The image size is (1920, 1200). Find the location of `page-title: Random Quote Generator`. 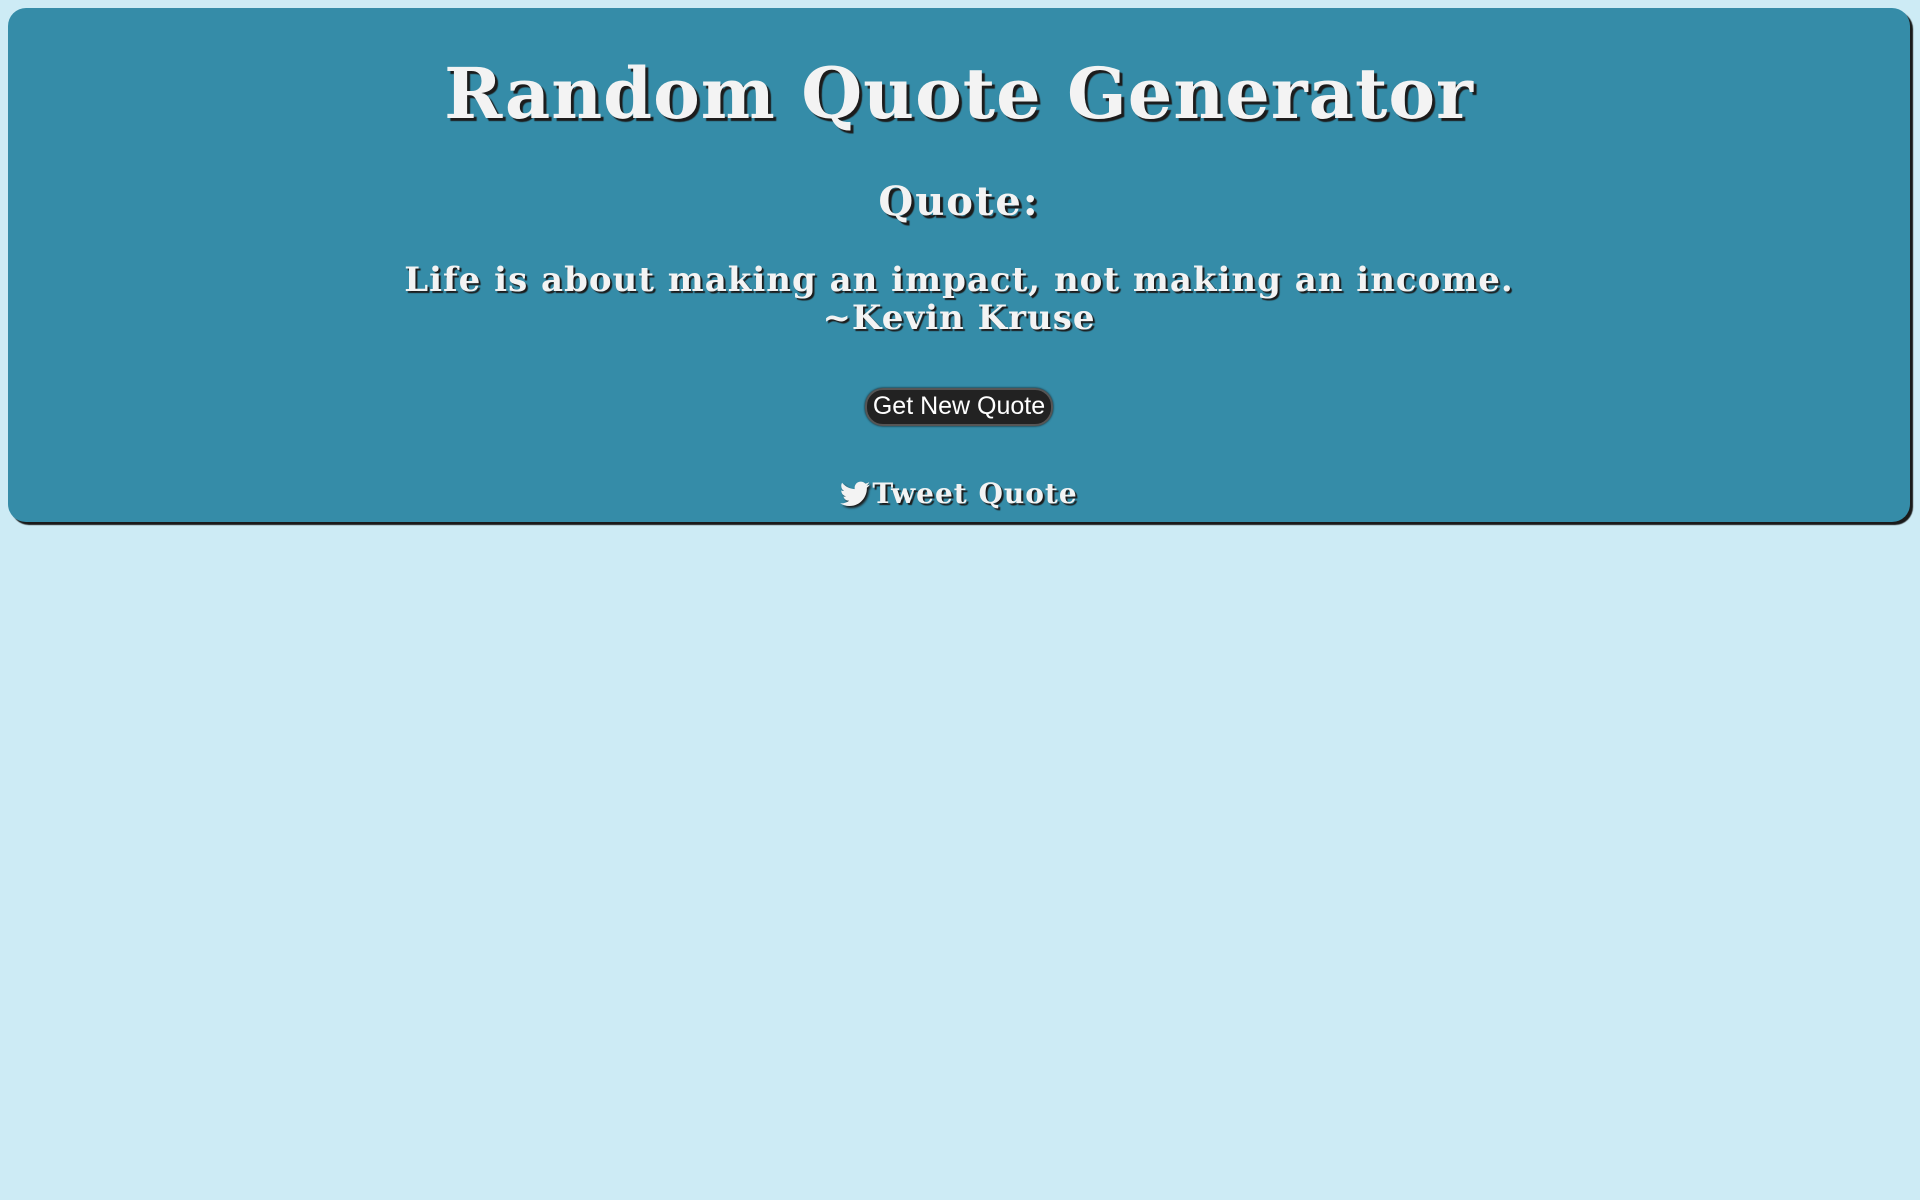

page-title: Random Quote Generator is located at coordinates (959, 93).